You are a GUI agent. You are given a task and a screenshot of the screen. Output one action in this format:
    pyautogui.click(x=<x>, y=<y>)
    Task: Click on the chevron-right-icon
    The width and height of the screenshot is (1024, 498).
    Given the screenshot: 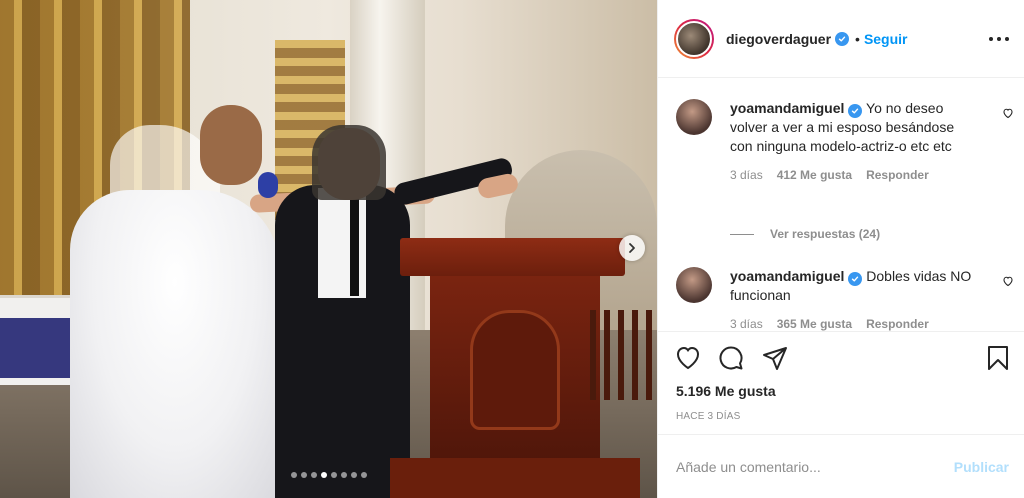 What is the action you would take?
    pyautogui.click(x=632, y=248)
    